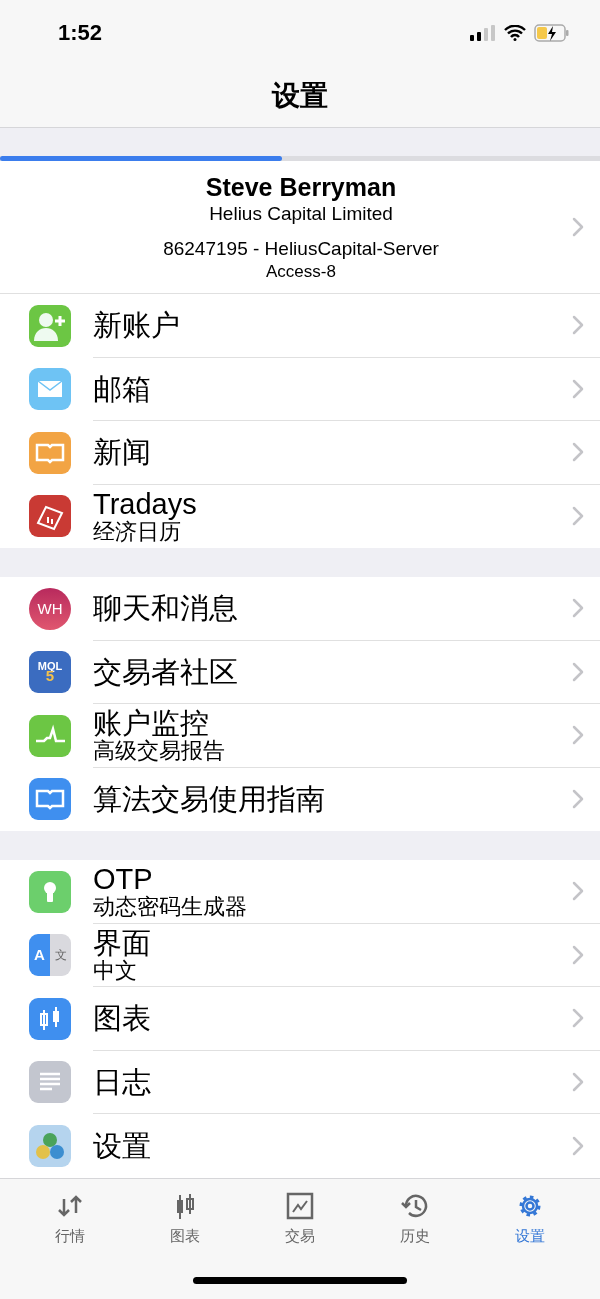 The width and height of the screenshot is (600, 1299). Describe the element at coordinates (184, 1219) in the screenshot. I see `tab-item: 图表` at that location.